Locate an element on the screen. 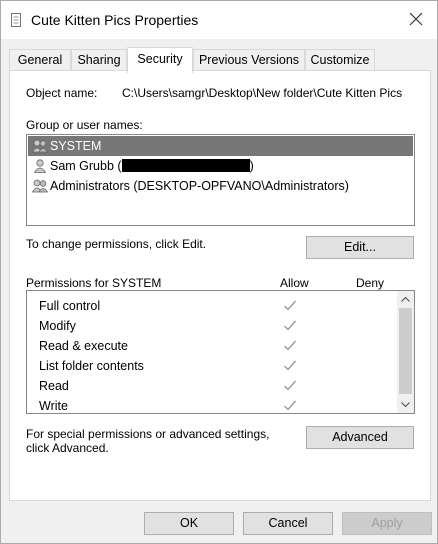 Image resolution: width=438 pixels, height=544 pixels. permission-row: Read is located at coordinates (212, 386).